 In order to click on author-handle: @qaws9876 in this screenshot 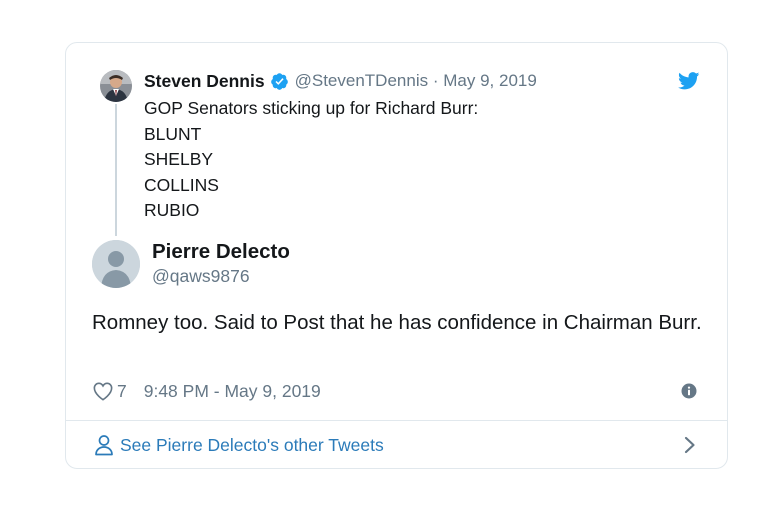, I will do `click(201, 276)`.